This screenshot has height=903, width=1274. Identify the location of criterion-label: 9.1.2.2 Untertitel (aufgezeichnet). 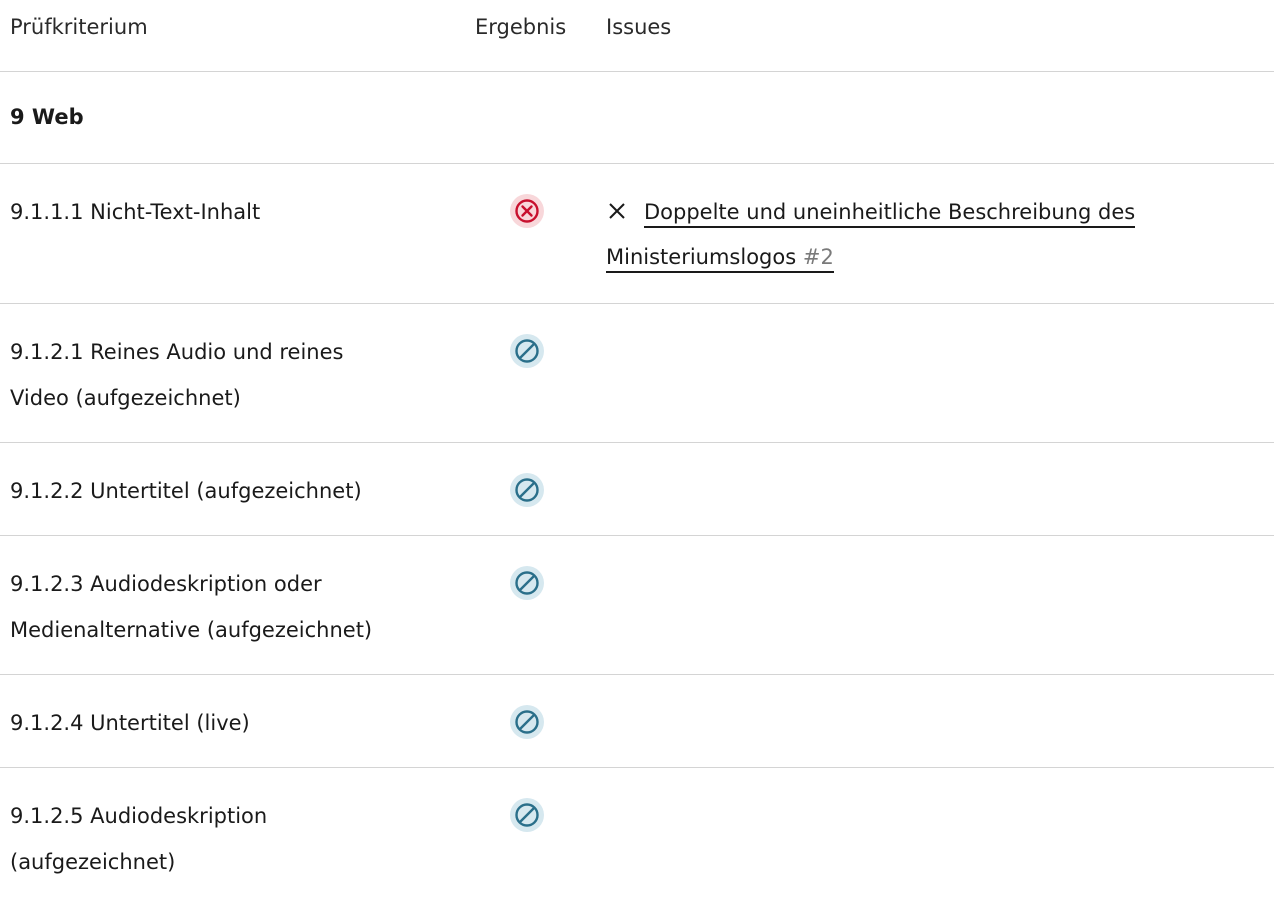
(186, 491).